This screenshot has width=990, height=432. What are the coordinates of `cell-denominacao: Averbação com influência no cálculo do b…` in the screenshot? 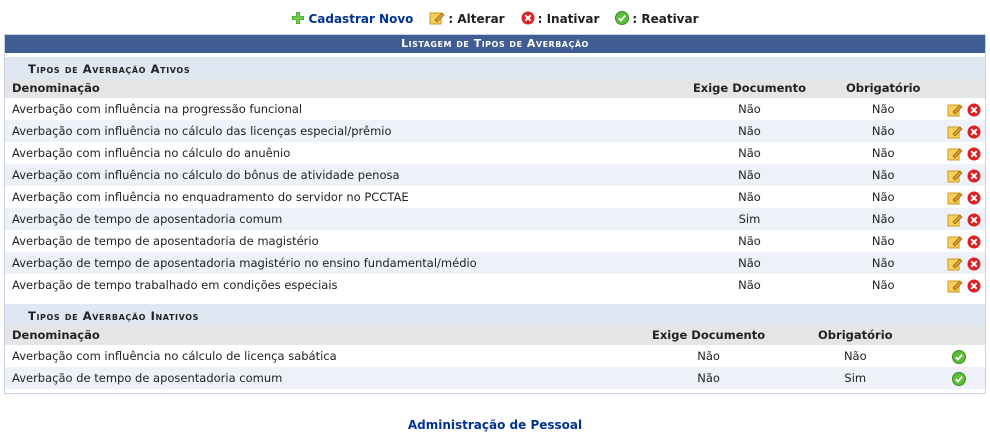 It's located at (206, 175).